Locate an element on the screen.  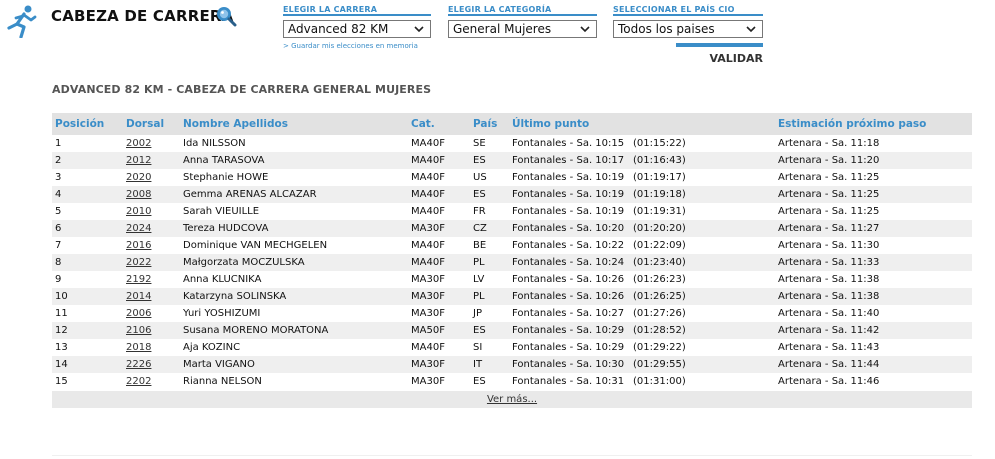
cell-bib: 2010 is located at coordinates (151, 211).